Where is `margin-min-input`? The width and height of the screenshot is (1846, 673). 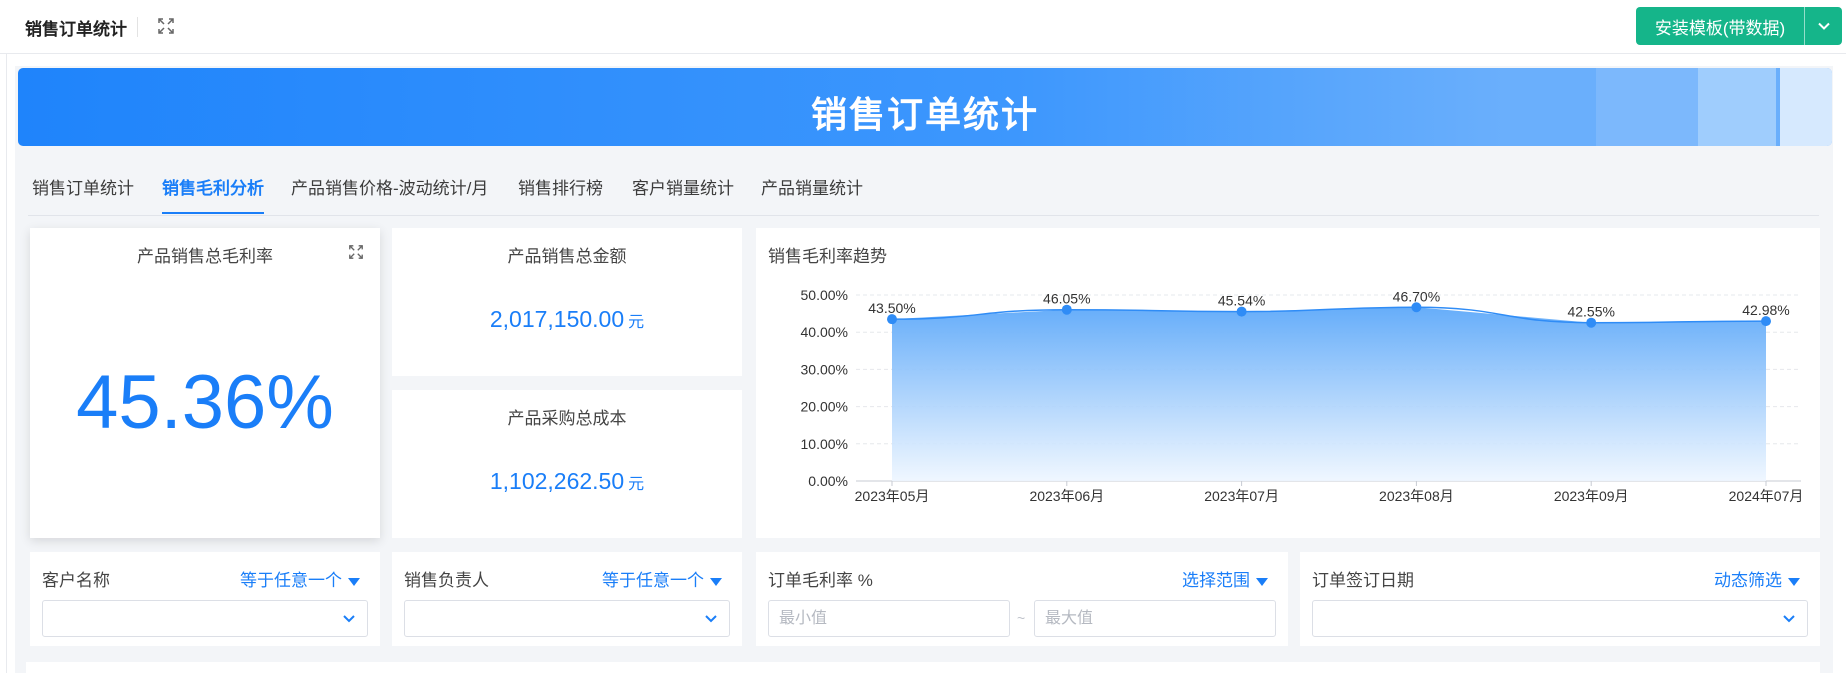 margin-min-input is located at coordinates (889, 618).